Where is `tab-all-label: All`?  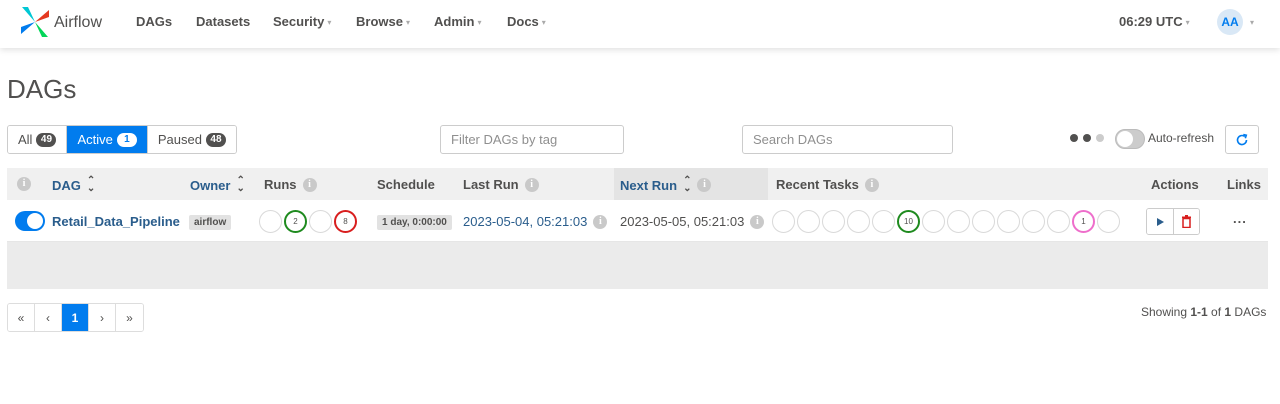
tab-all-label: All is located at coordinates (25, 139).